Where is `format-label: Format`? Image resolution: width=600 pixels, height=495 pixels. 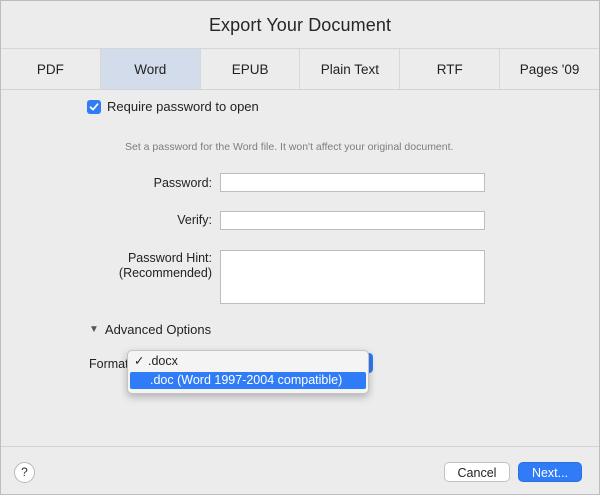 format-label: Format is located at coordinates (109, 364).